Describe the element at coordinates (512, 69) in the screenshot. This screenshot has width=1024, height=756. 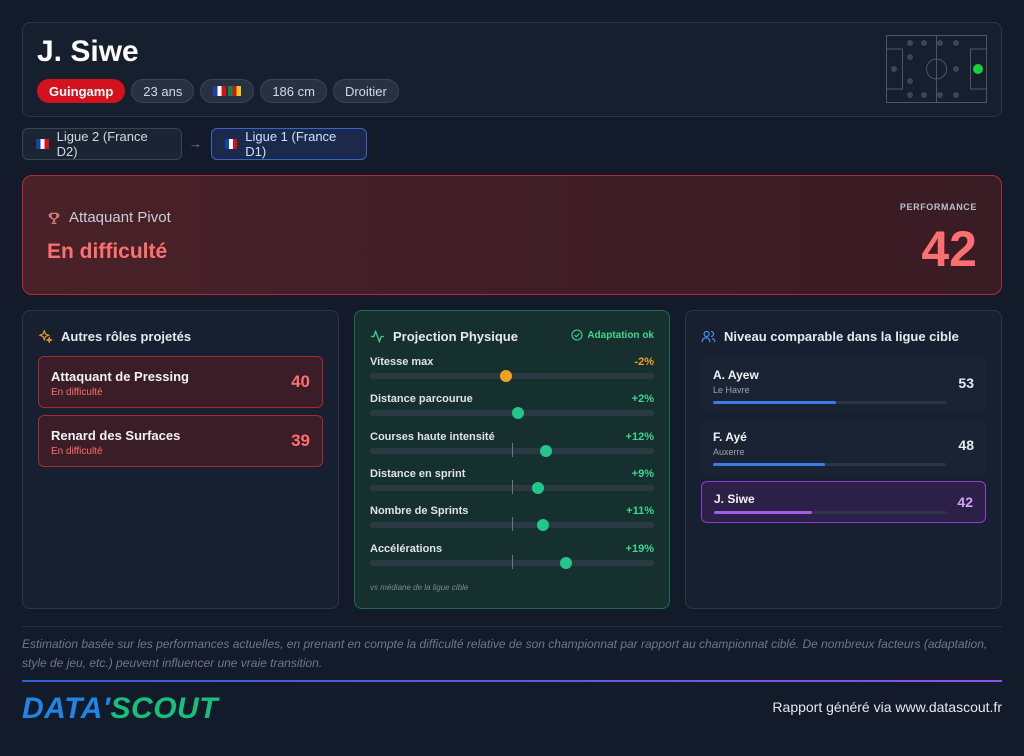
I see `player-header: J. Siwe Guingamp 23 ans 186 cm Droitier` at that location.